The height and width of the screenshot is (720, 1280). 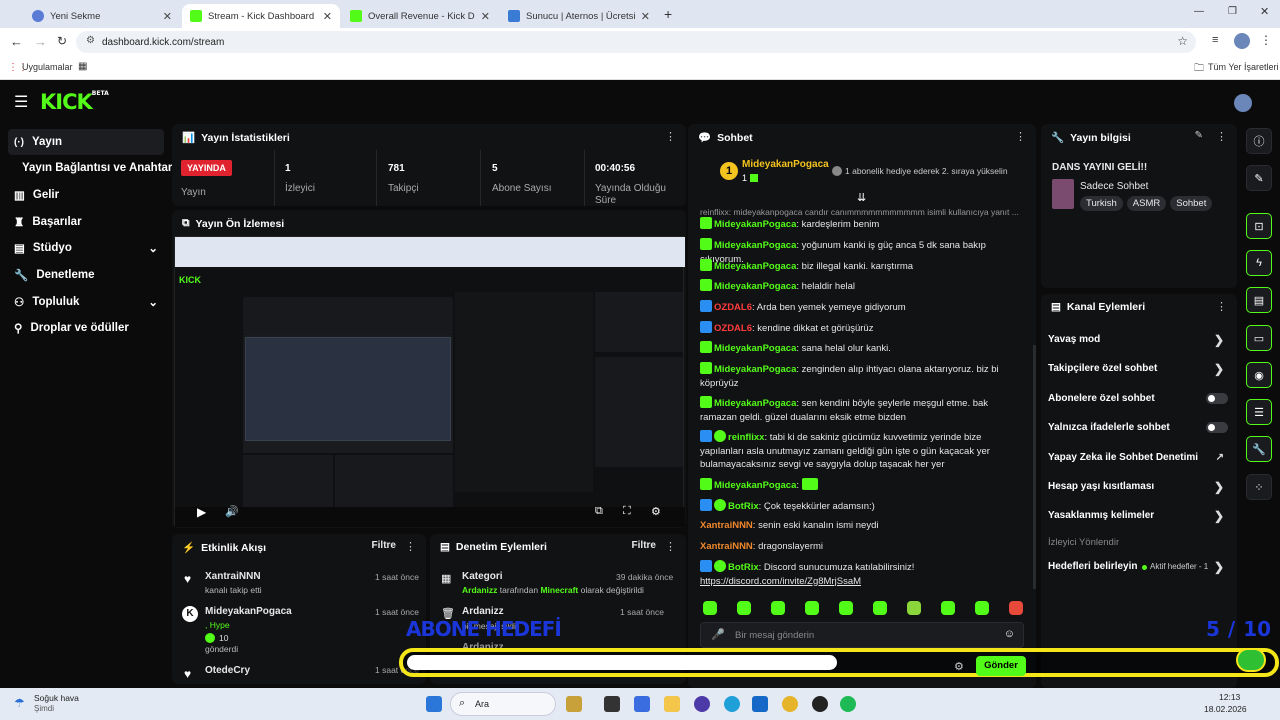 I want to click on sidebar-item-yayin: (·) Yayın, so click(x=86, y=142).